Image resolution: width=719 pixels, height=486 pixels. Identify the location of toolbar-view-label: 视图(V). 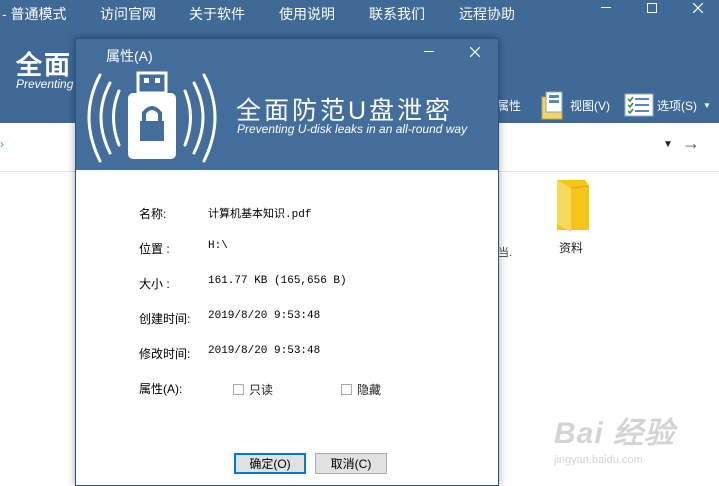
(590, 105).